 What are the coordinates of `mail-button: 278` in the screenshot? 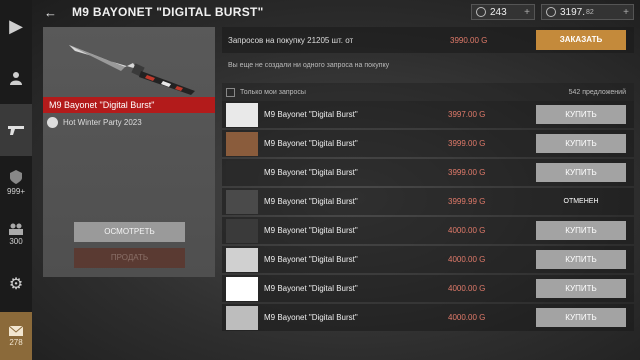 It's located at (16, 336).